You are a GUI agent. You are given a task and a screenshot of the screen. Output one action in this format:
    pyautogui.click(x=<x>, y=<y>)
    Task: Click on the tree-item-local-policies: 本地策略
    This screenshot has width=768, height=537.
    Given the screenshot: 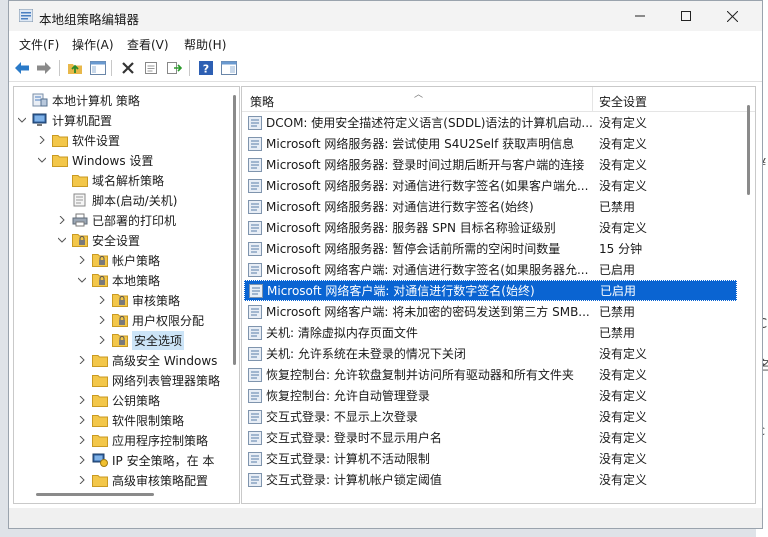 What is the action you would take?
    pyautogui.click(x=118, y=280)
    